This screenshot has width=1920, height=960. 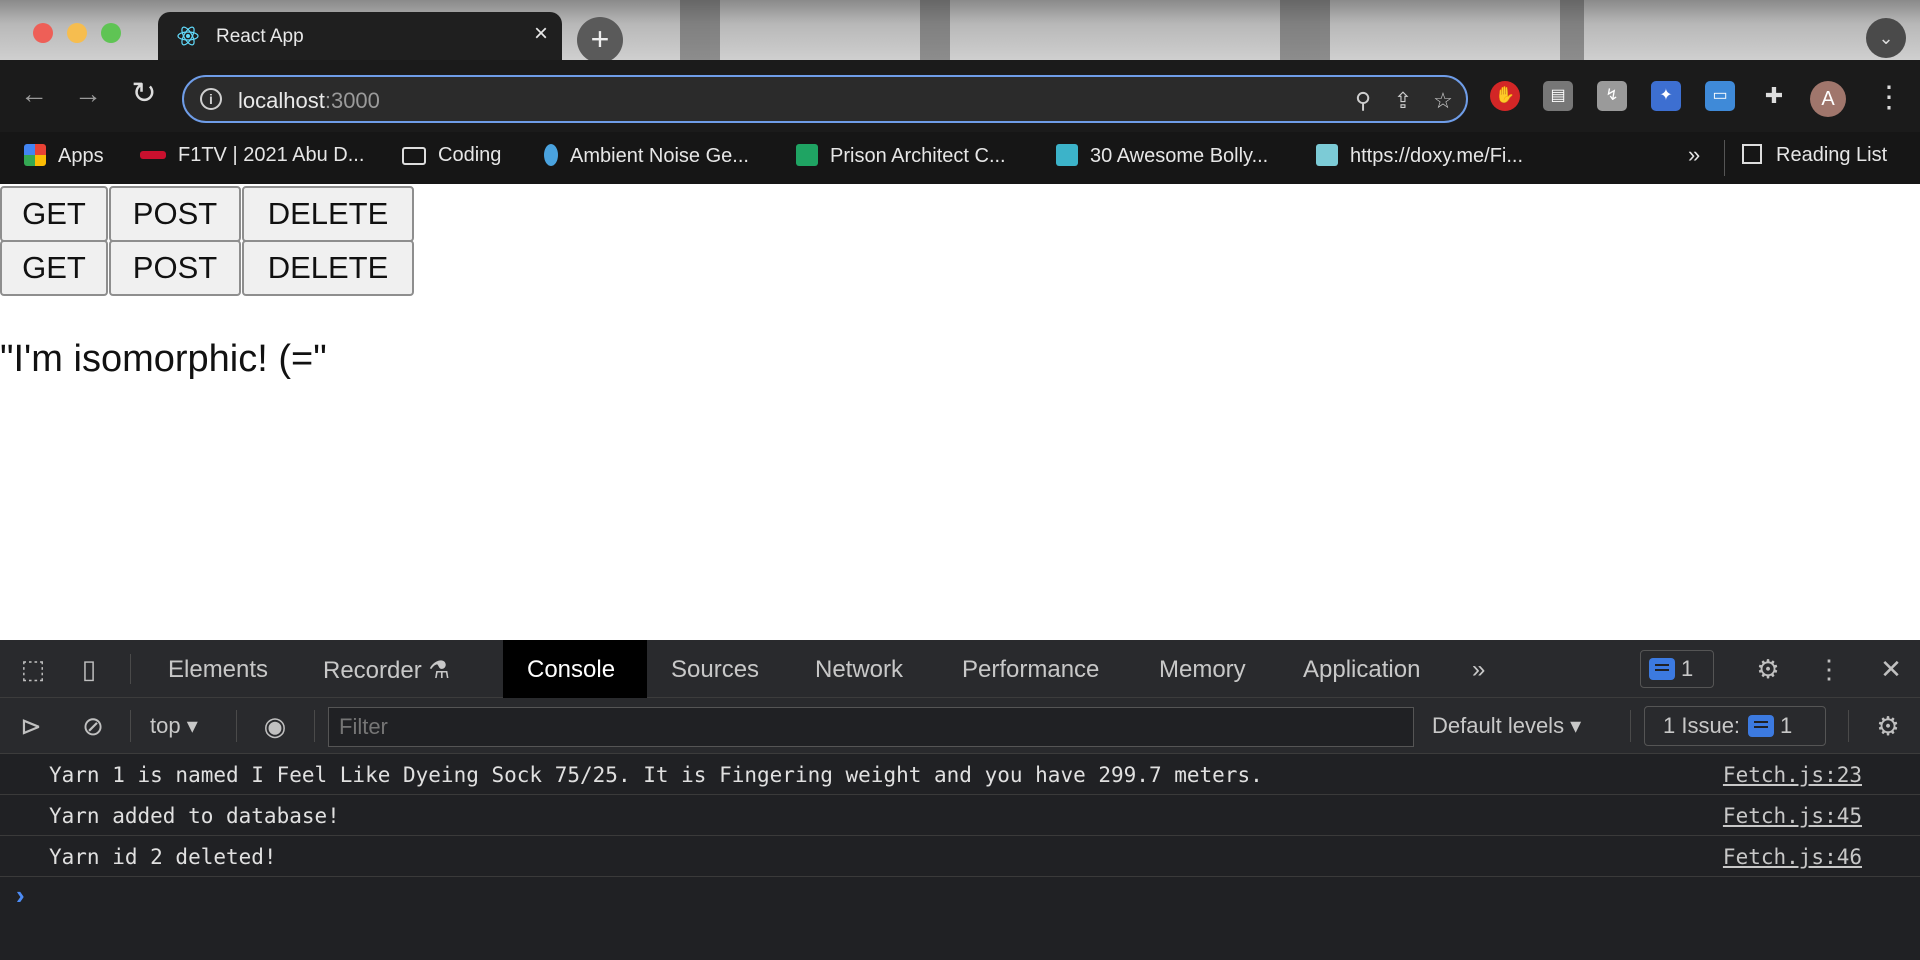 What do you see at coordinates (1752, 154) in the screenshot?
I see `reading-list-icon` at bounding box center [1752, 154].